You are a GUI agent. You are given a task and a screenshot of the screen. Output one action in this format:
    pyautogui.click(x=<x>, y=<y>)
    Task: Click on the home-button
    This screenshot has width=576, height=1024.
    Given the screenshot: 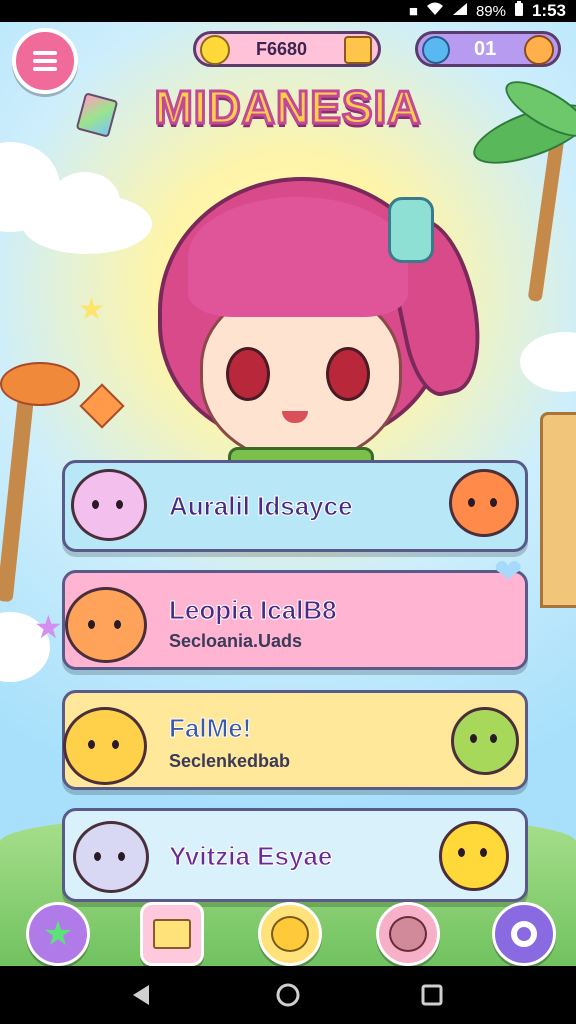 What is the action you would take?
    pyautogui.click(x=288, y=995)
    